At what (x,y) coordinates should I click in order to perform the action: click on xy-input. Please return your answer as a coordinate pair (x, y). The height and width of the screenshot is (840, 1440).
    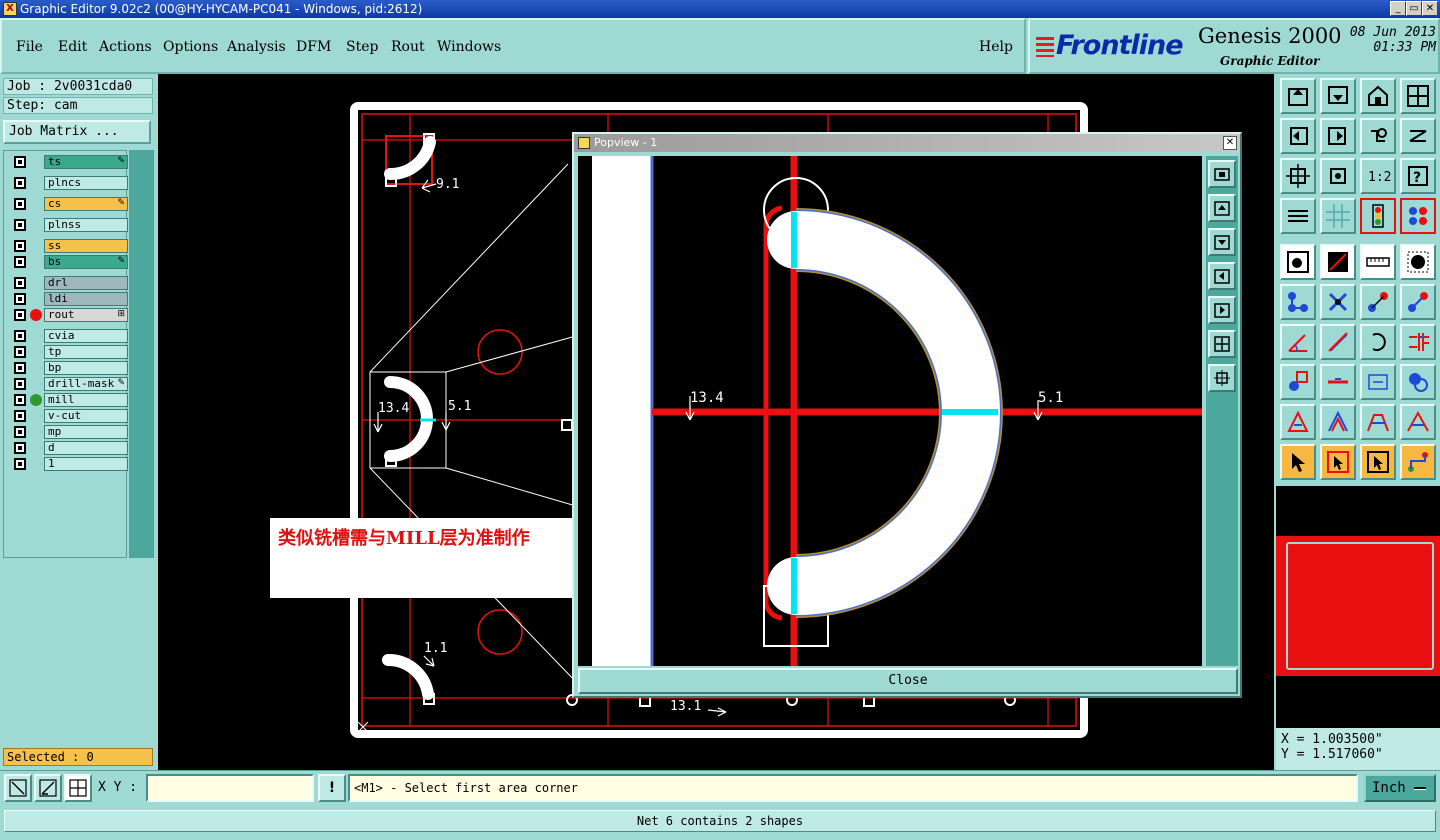
    Looking at the image, I should click on (230, 788).